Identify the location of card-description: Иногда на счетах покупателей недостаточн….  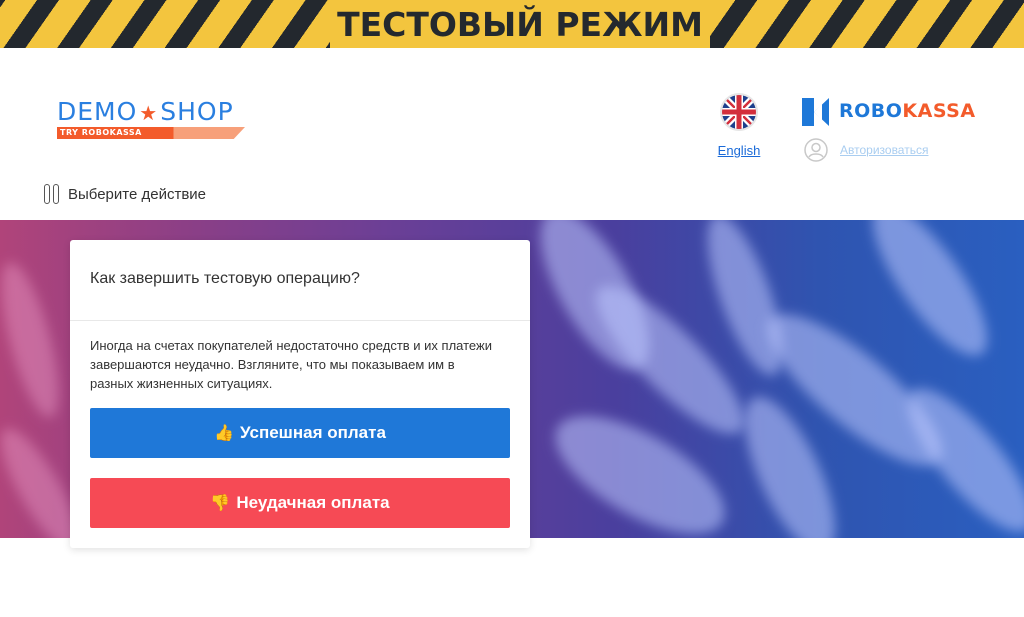
(291, 364).